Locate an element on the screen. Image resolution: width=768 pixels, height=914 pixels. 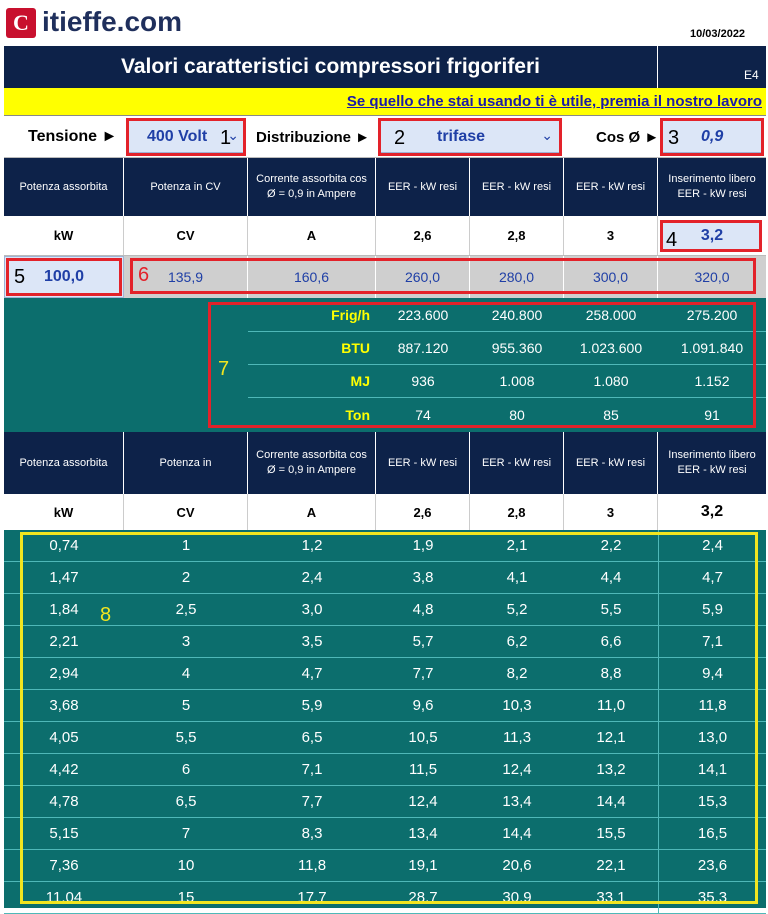
conversion-cell: 91 is located at coordinates (712, 414).